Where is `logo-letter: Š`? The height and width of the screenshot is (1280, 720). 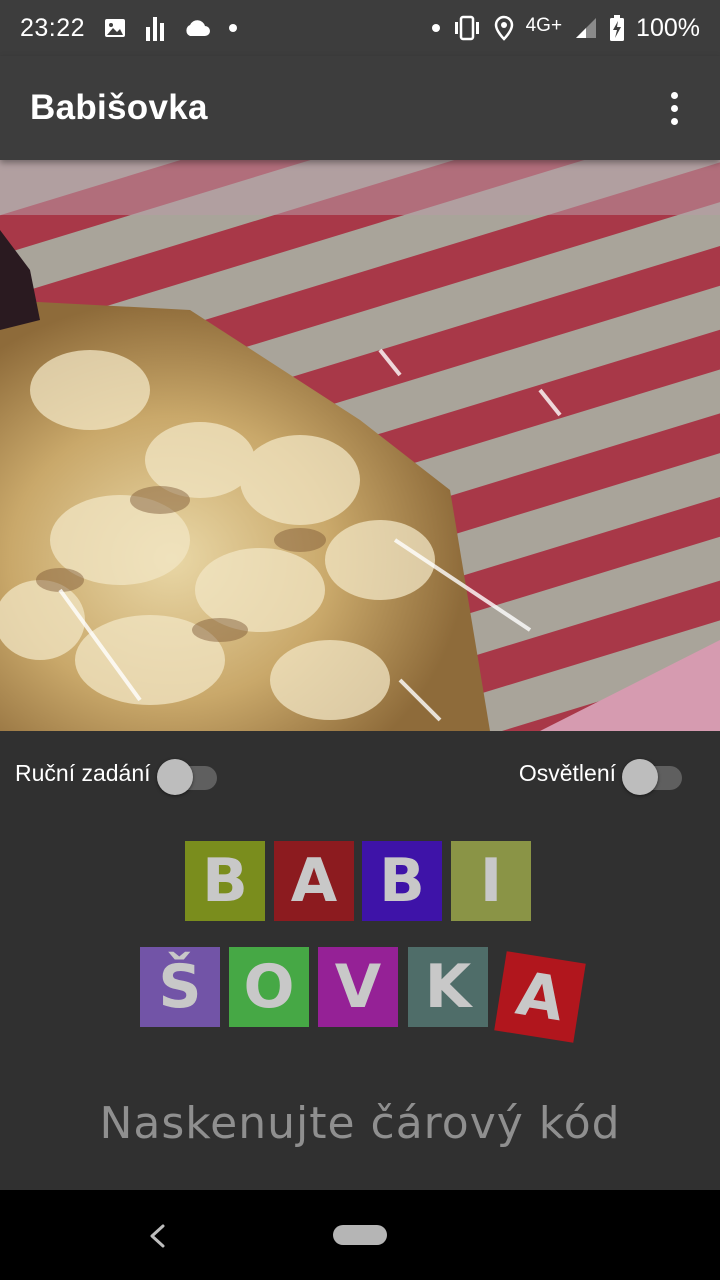 logo-letter: Š is located at coordinates (180, 987).